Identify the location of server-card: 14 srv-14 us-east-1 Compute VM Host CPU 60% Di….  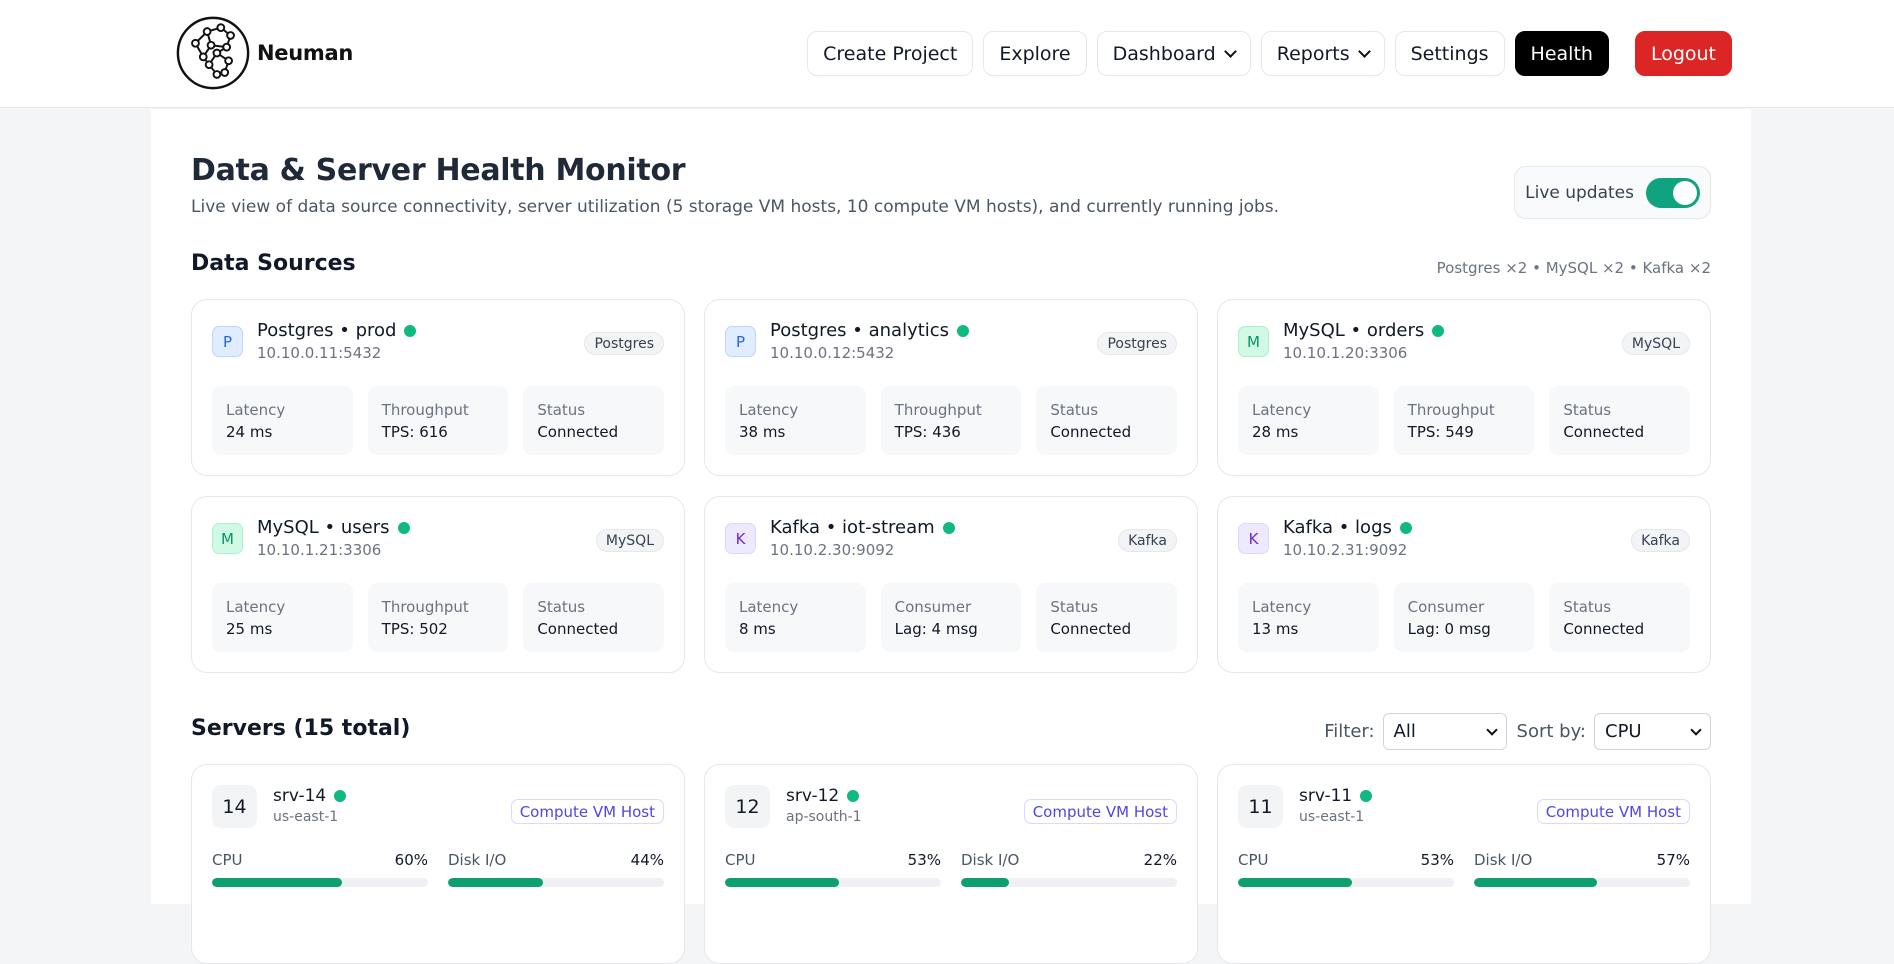
(438, 864).